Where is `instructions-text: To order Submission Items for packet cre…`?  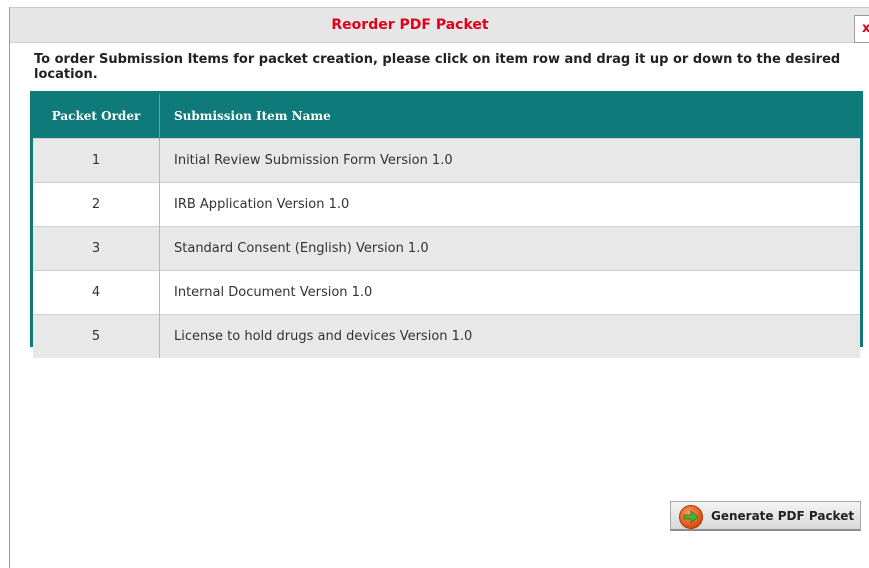 instructions-text: To order Submission Items for packet cre… is located at coordinates (437, 67).